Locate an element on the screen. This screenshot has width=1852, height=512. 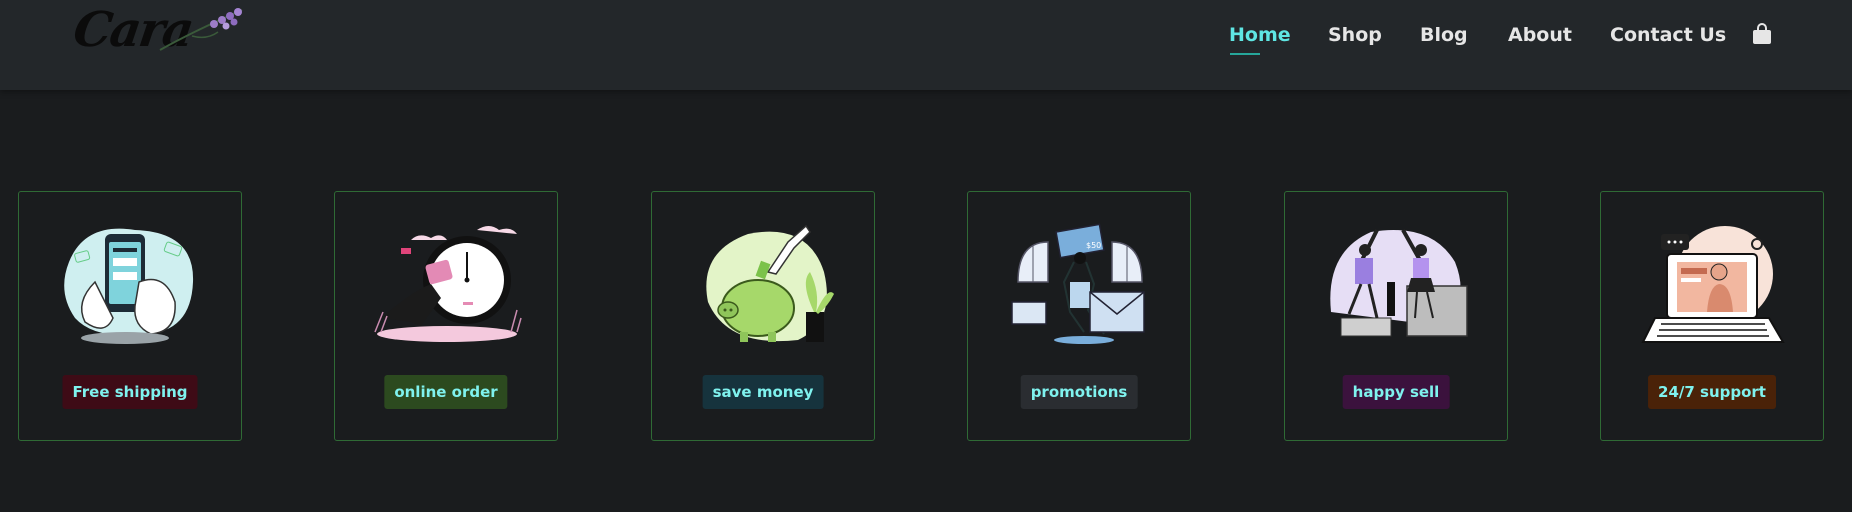
nav-shop: Shop is located at coordinates (1355, 35).